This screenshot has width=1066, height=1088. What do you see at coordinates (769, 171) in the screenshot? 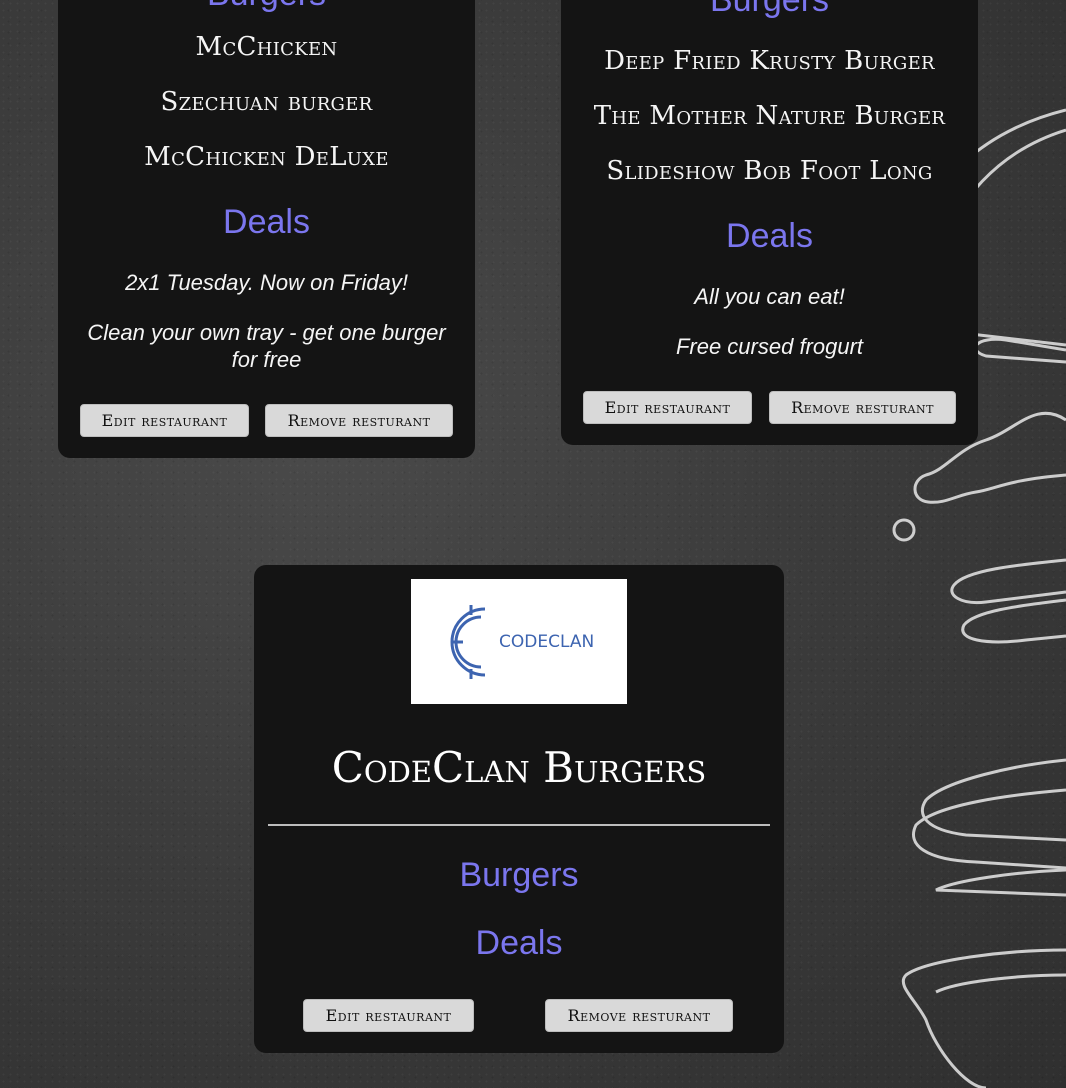
I see `burger-item: Slideshow Bob Foot Long` at bounding box center [769, 171].